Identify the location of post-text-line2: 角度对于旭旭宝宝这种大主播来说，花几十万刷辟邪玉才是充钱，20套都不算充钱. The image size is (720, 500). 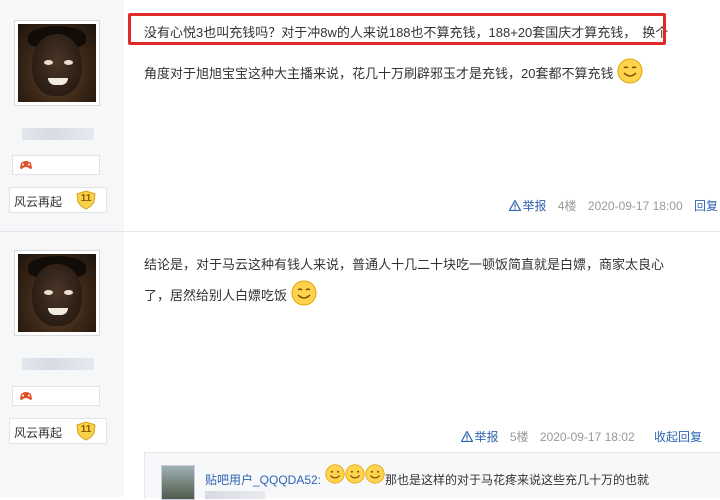
(379, 73).